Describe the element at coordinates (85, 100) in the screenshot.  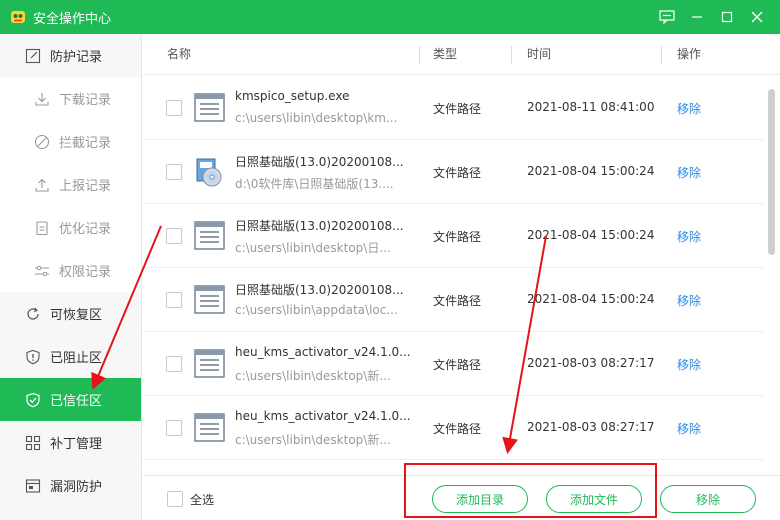
I see `sidebar-item-label: 下载记录` at that location.